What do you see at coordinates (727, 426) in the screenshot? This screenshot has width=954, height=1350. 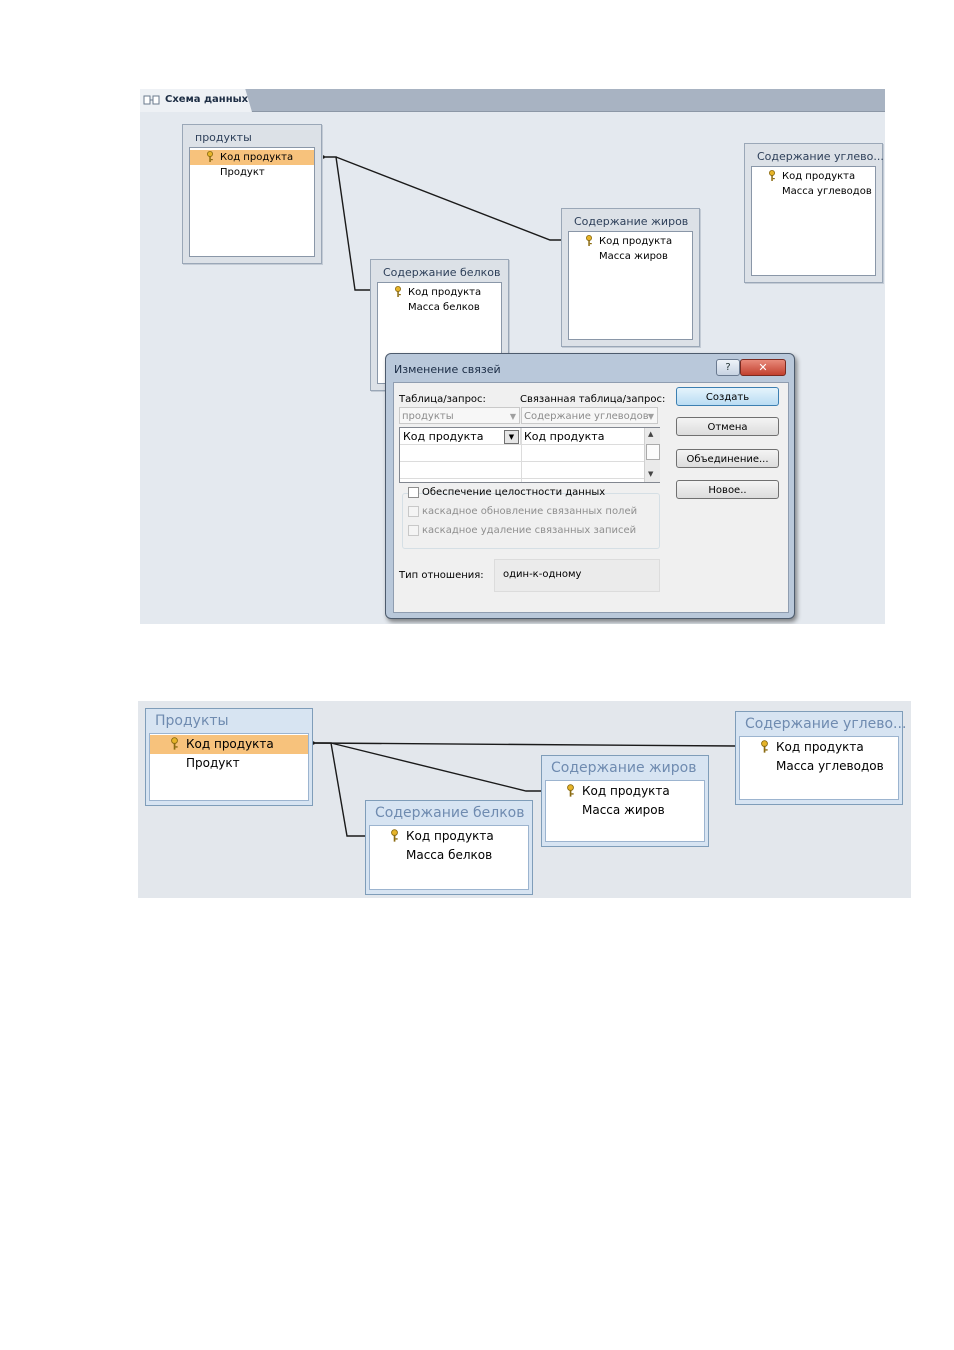 I see `cancel-button: Отмена` at bounding box center [727, 426].